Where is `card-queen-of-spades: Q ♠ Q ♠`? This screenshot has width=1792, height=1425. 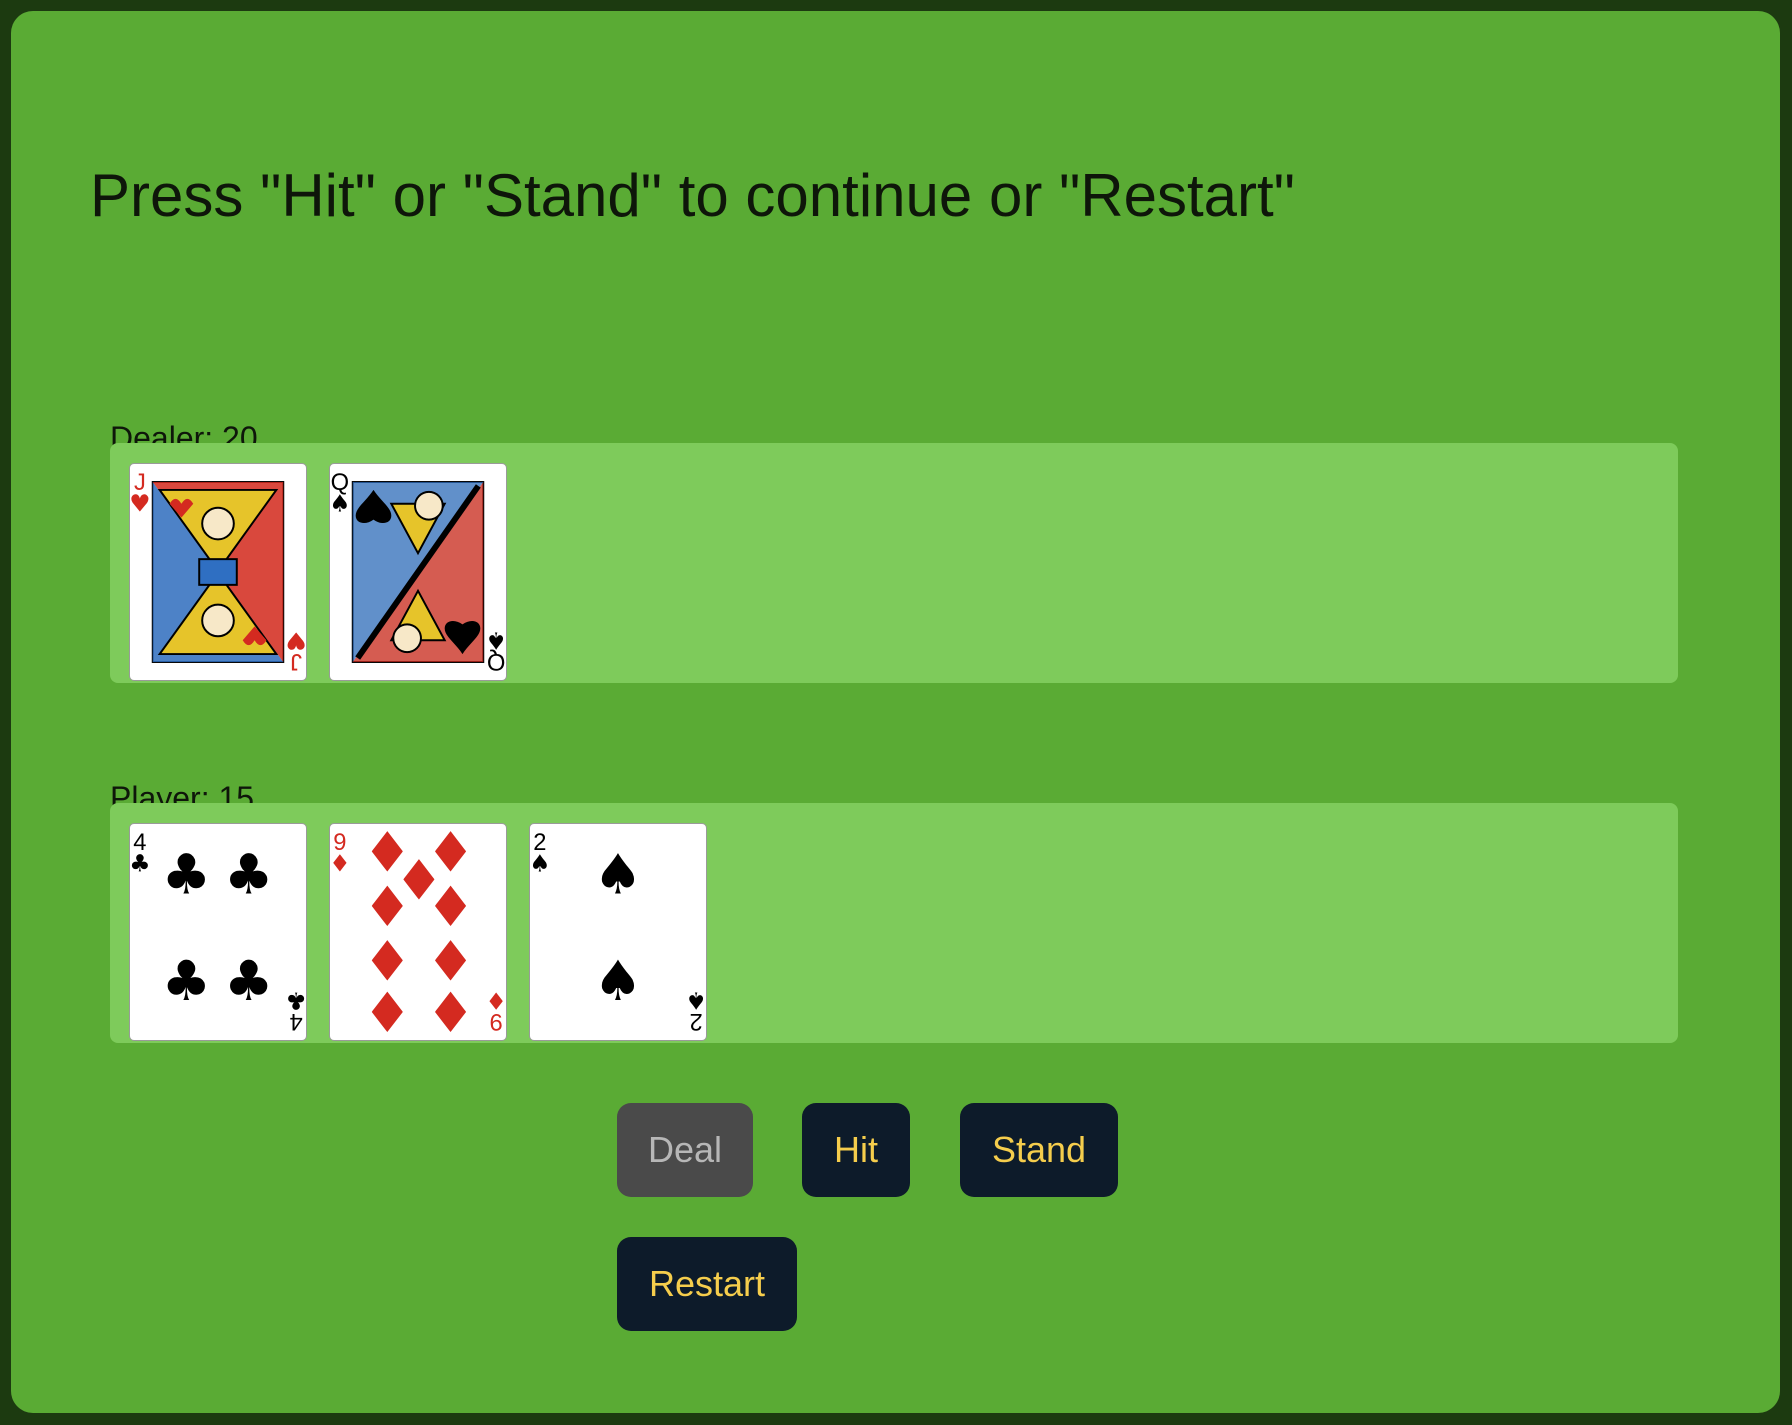 card-queen-of-spades: Q ♠ Q ♠ is located at coordinates (418, 572).